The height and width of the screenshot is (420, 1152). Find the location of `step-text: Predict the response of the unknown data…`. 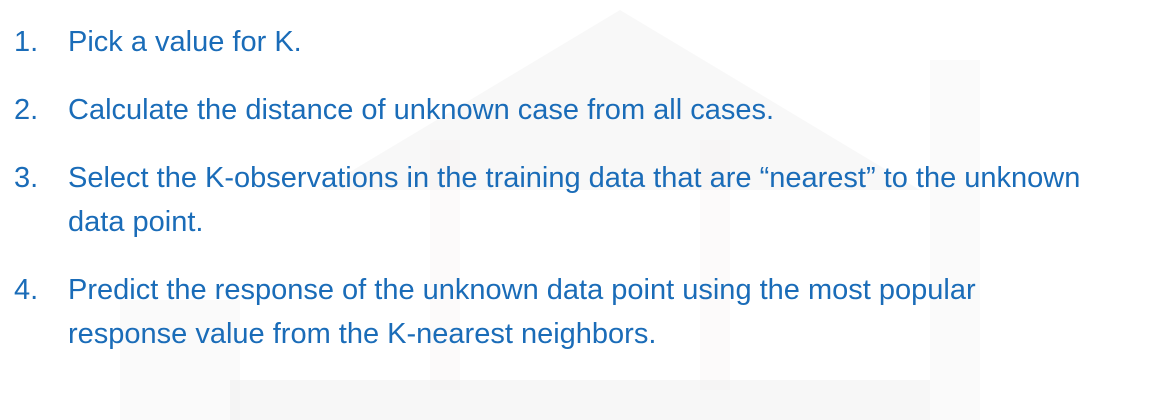

step-text: Predict the response of the unknown data… is located at coordinates (522, 312).